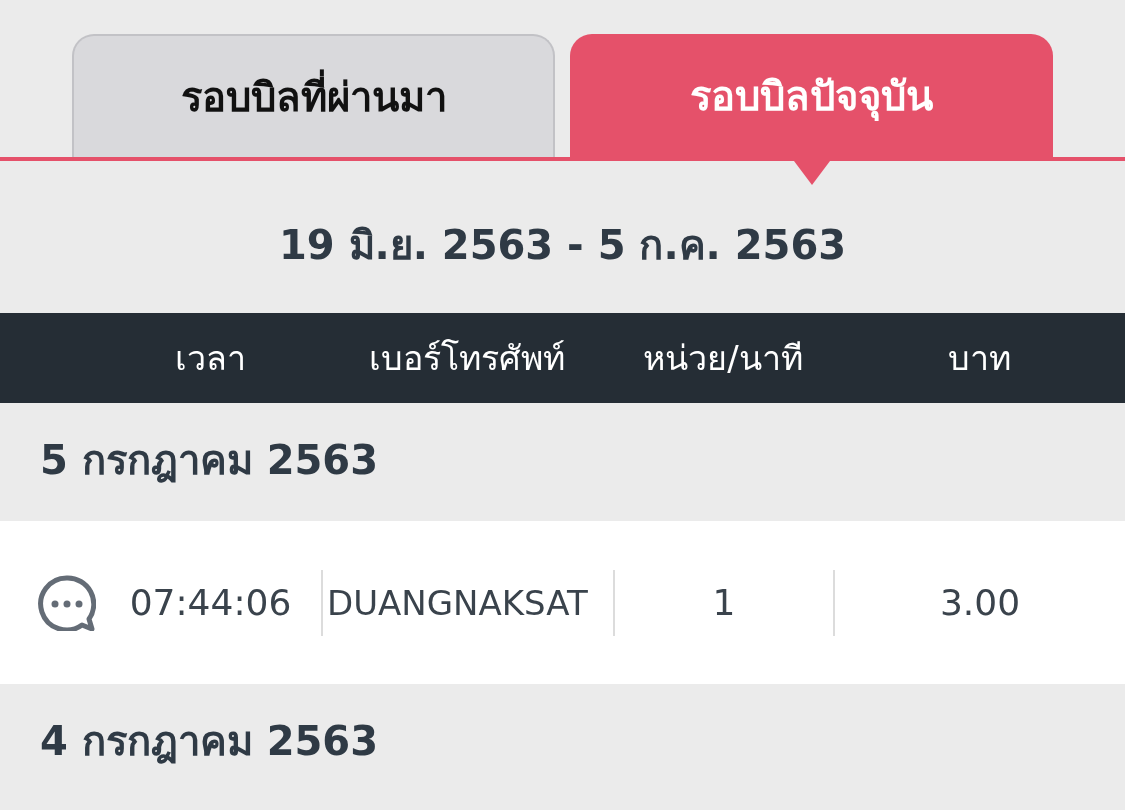 Image resolution: width=1125 pixels, height=810 pixels. I want to click on table-cell: DUANGNAKSAT, so click(457, 602).